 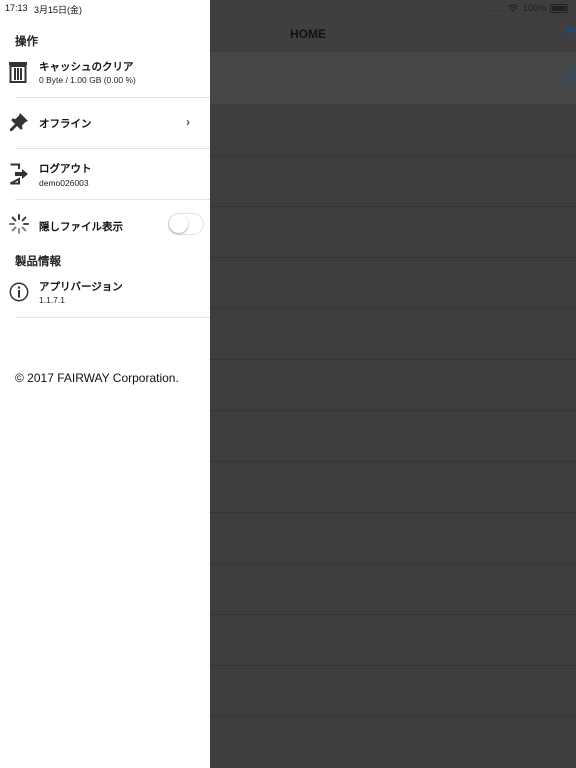 What do you see at coordinates (19, 174) in the screenshot?
I see `logout-icon` at bounding box center [19, 174].